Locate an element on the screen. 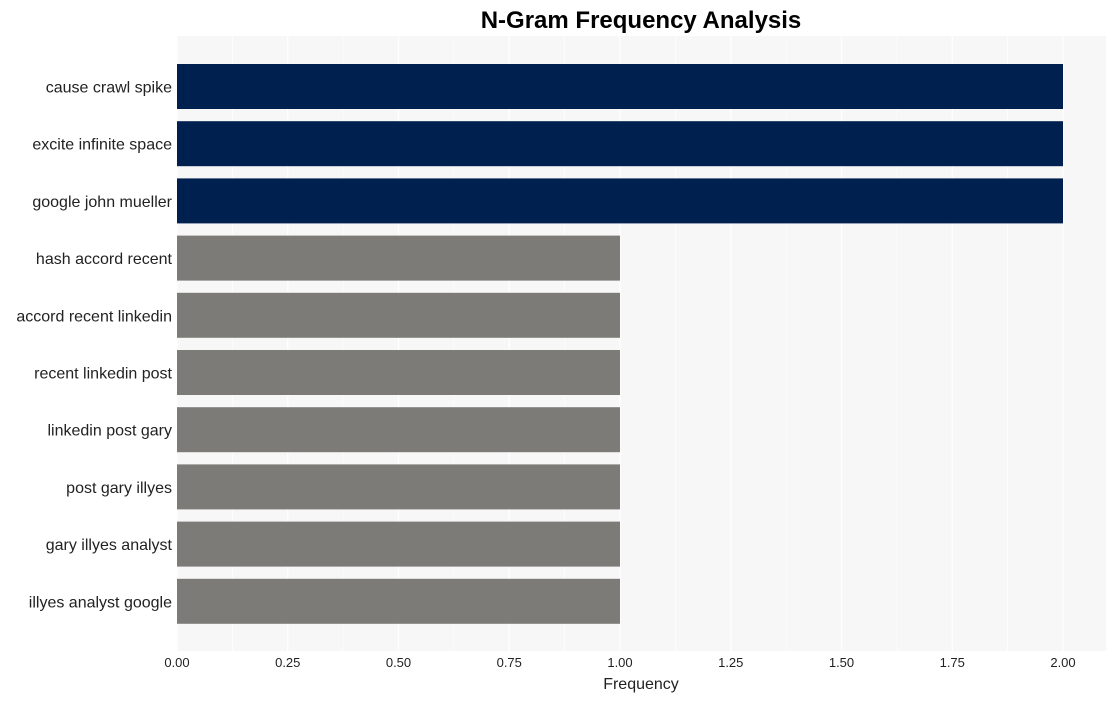 This screenshot has width=1116, height=701. bar-gary-illyes-analyst is located at coordinates (398, 544).